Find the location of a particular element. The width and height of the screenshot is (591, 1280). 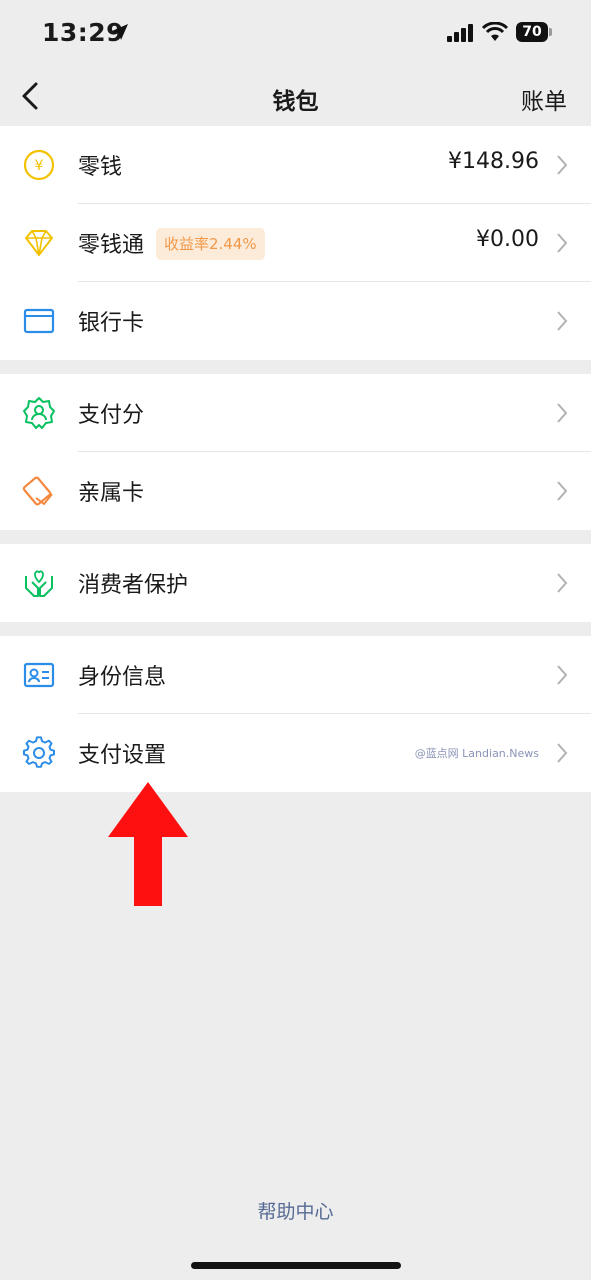

row-pay-score: 支付分 is located at coordinates (295, 413).